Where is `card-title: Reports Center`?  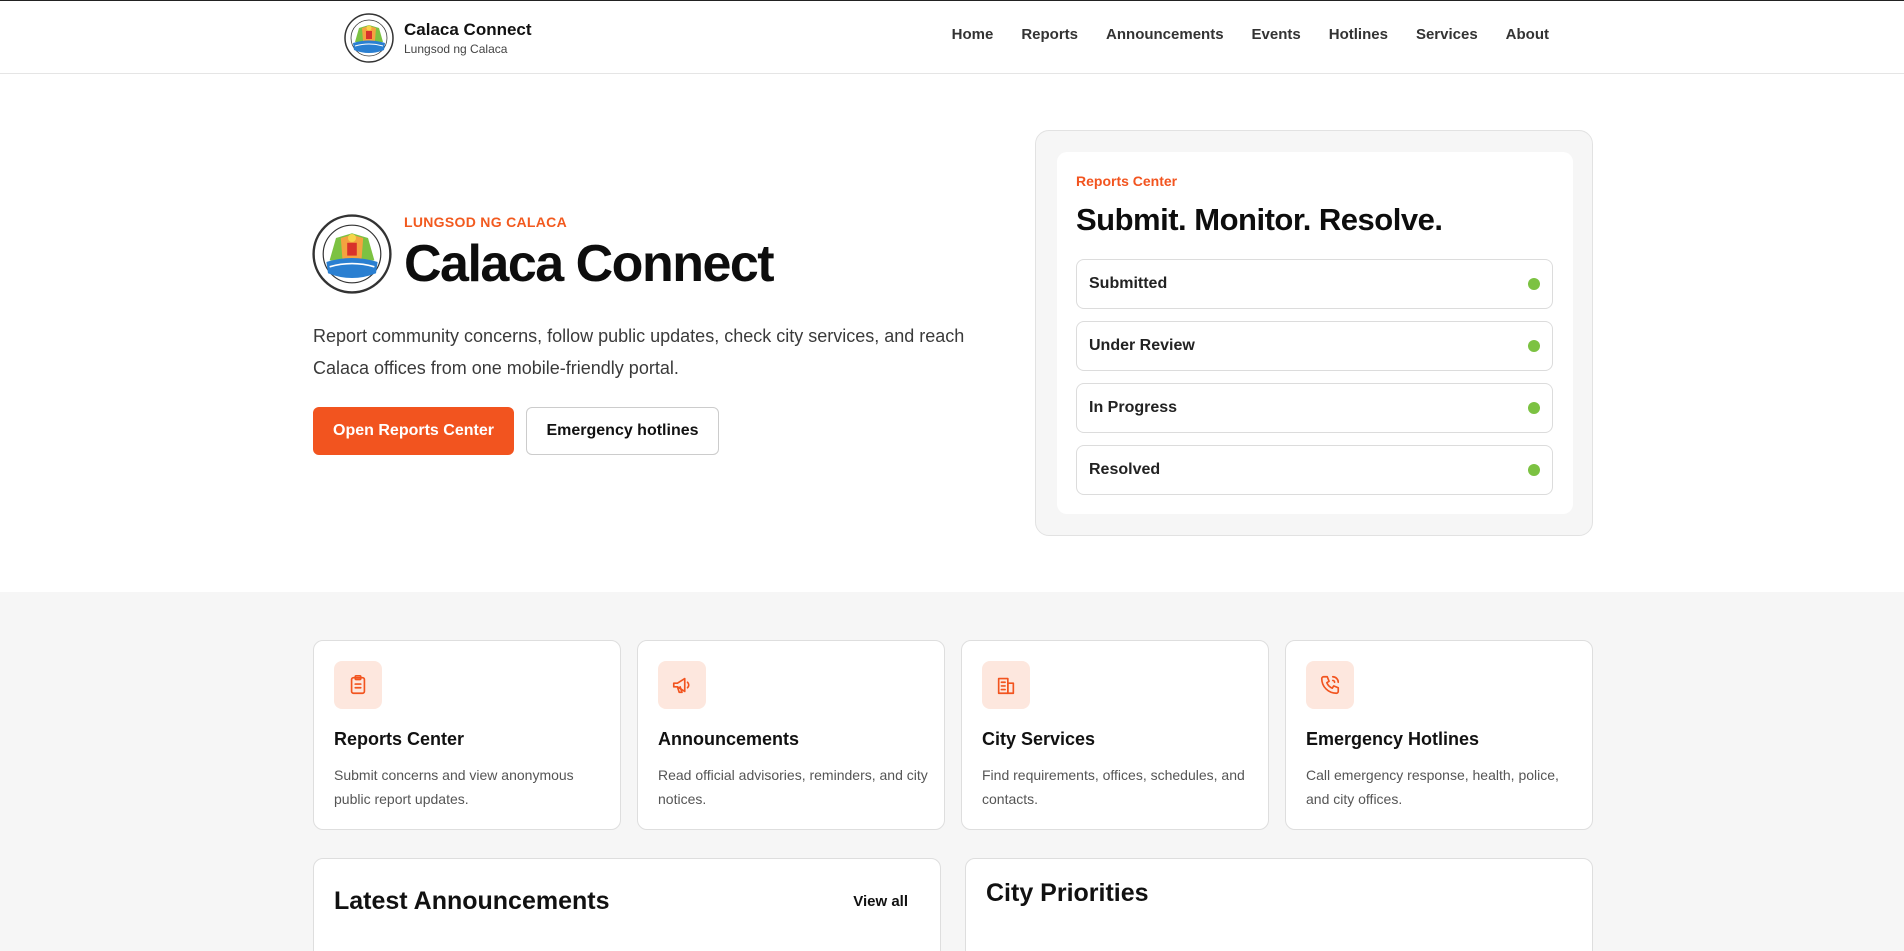
card-title: Reports Center is located at coordinates (399, 739).